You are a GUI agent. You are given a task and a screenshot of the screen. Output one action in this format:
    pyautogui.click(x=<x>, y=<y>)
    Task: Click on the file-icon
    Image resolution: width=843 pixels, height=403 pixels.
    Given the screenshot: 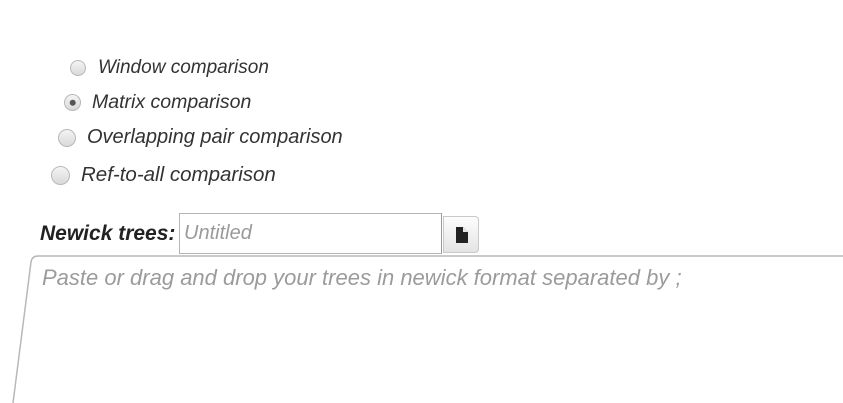 What is the action you would take?
    pyautogui.click(x=461, y=234)
    